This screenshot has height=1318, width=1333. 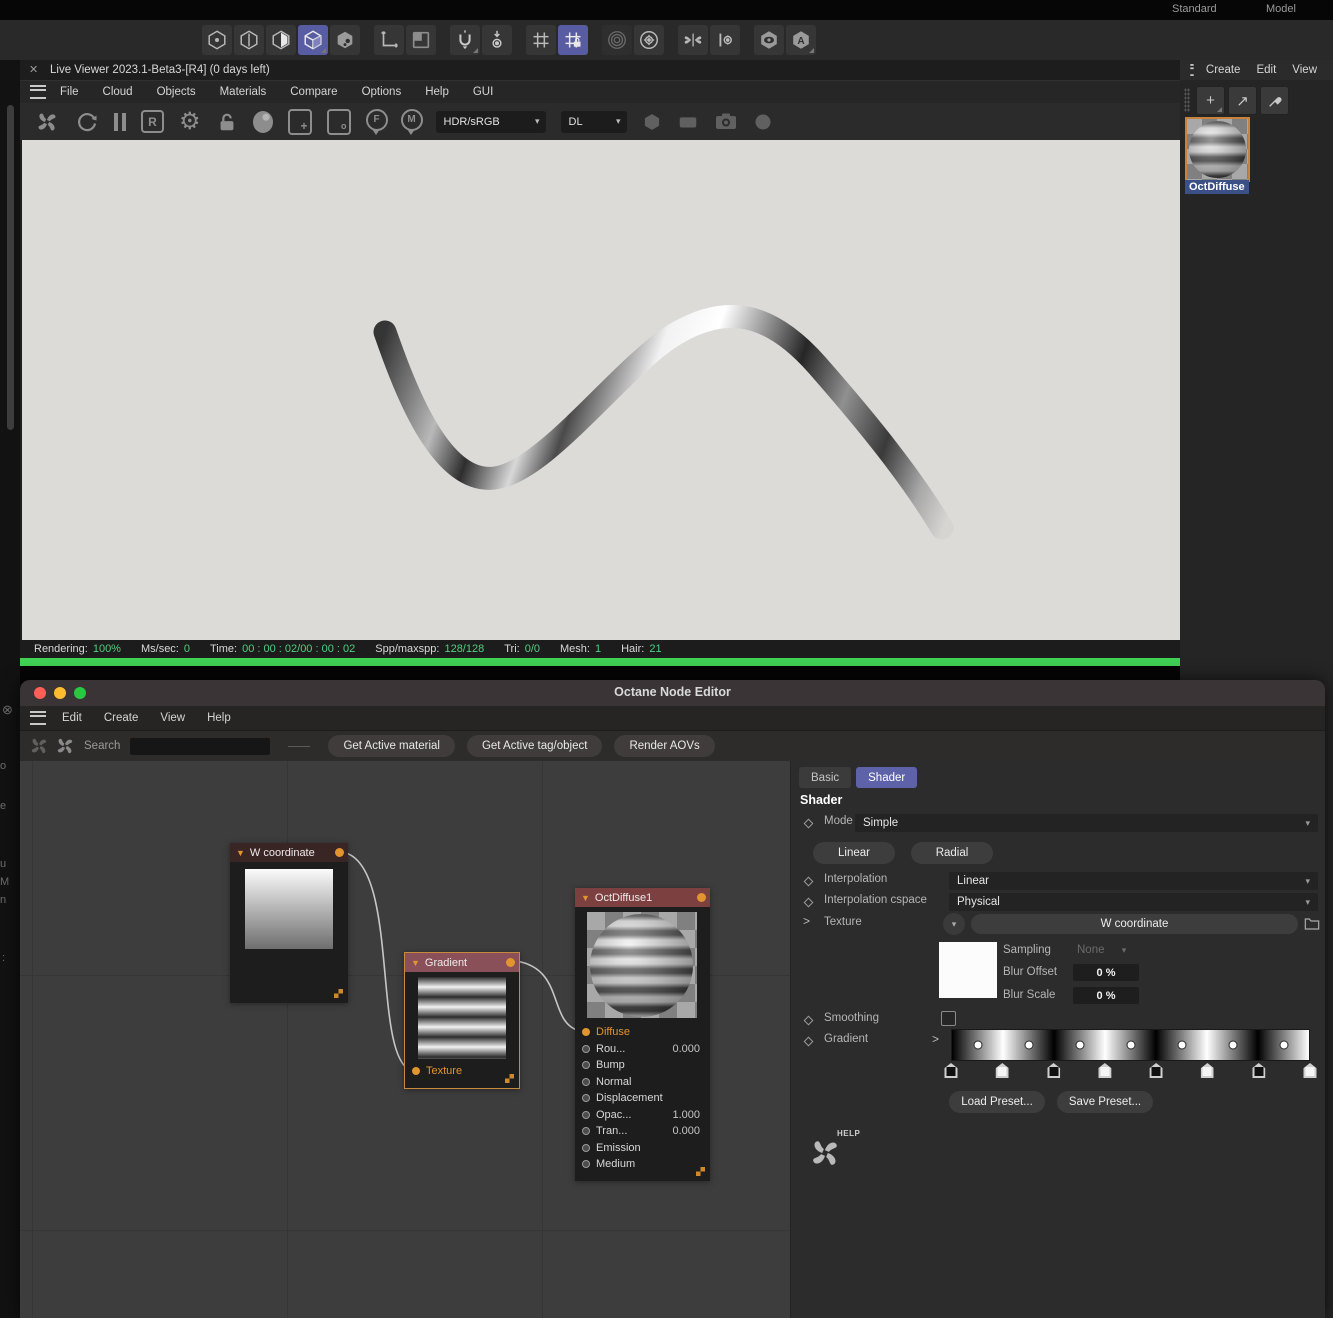 I want to click on menu-objects: Objects, so click(x=176, y=92).